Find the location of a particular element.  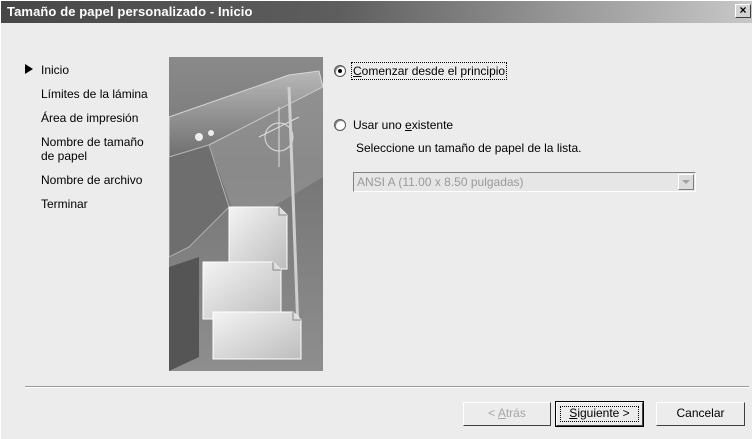

close-icon: × is located at coordinates (743, 10).